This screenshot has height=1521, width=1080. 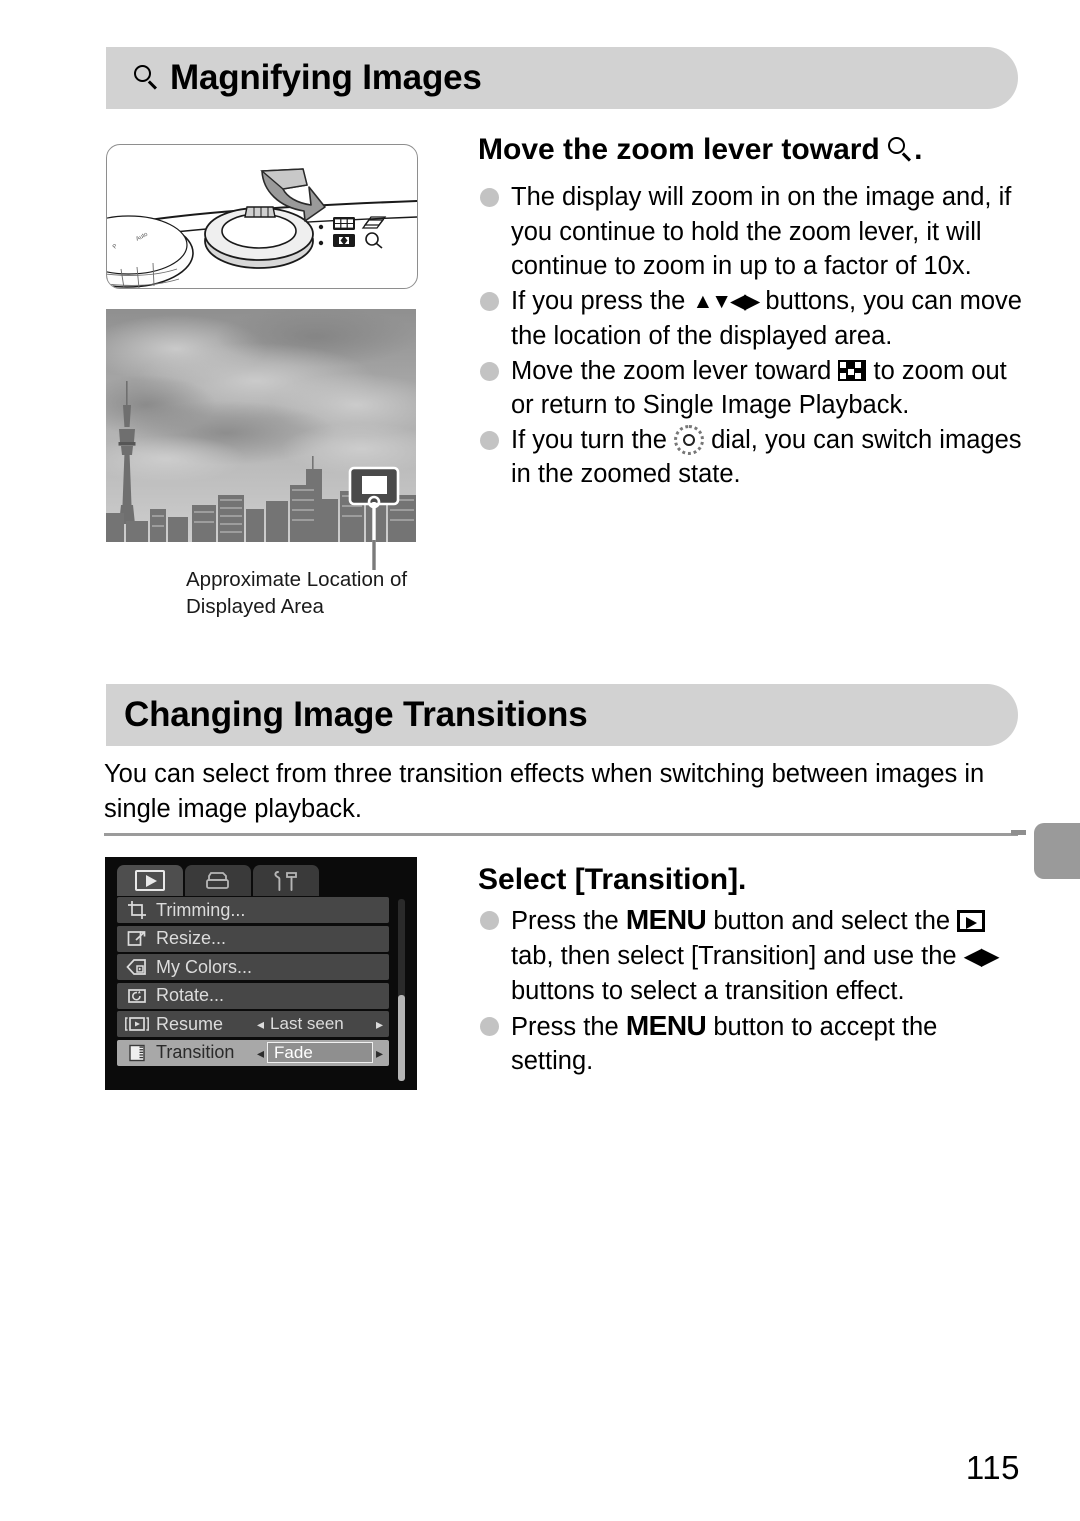 I want to click on tab-print, so click(x=218, y=880).